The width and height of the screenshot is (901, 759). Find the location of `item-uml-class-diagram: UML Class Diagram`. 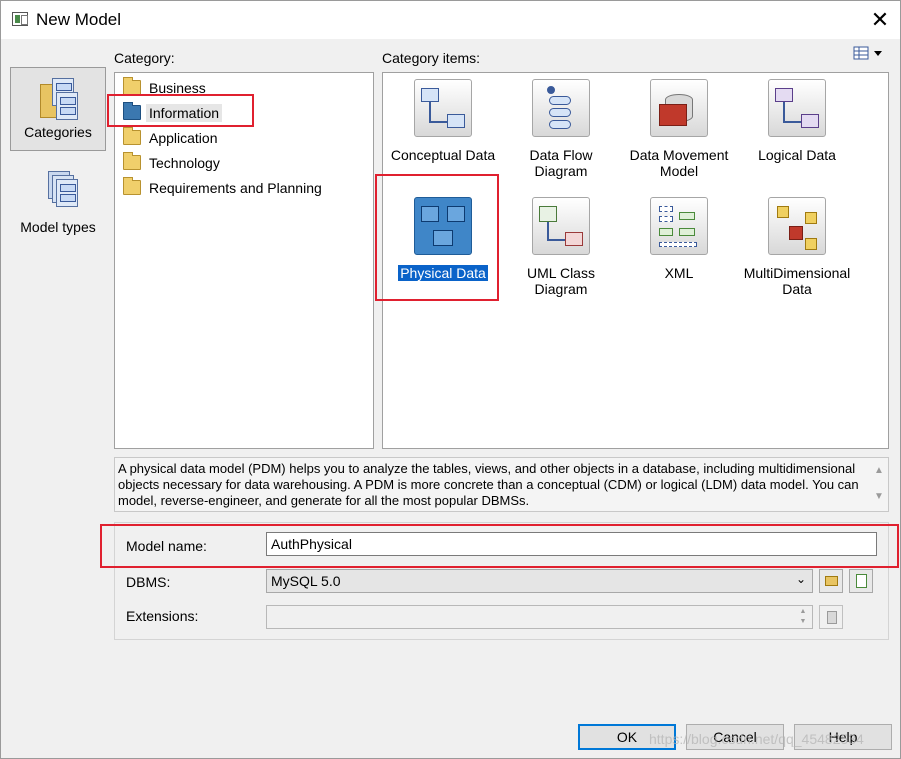

item-uml-class-diagram: UML Class Diagram is located at coordinates (561, 249).